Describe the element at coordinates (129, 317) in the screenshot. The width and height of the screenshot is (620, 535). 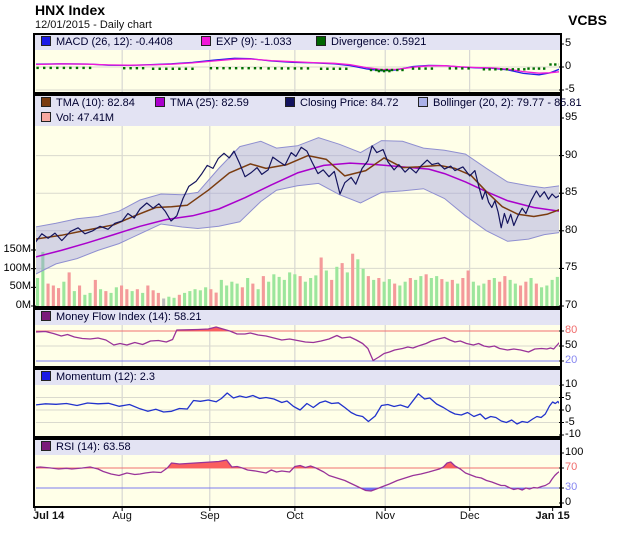
I see `legend-label: Money Flow Index (14): 58.21` at that location.